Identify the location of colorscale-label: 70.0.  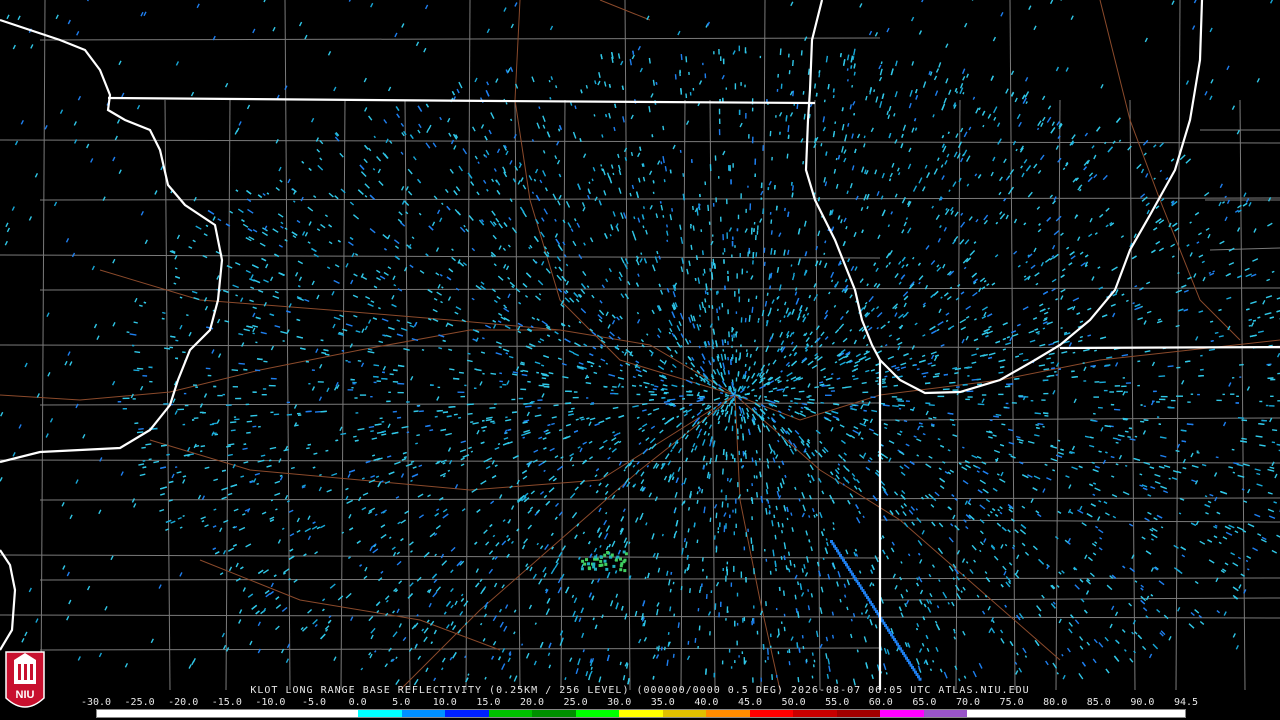
(968, 702).